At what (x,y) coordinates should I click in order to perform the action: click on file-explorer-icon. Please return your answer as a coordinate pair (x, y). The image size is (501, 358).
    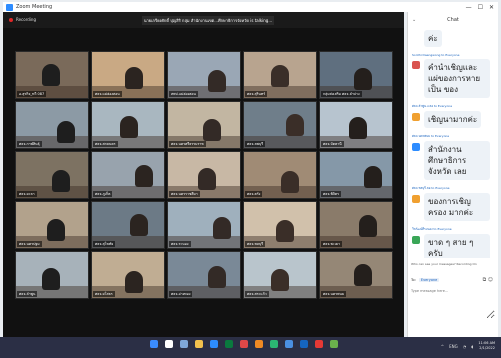
    Looking at the image, I should click on (199, 344).